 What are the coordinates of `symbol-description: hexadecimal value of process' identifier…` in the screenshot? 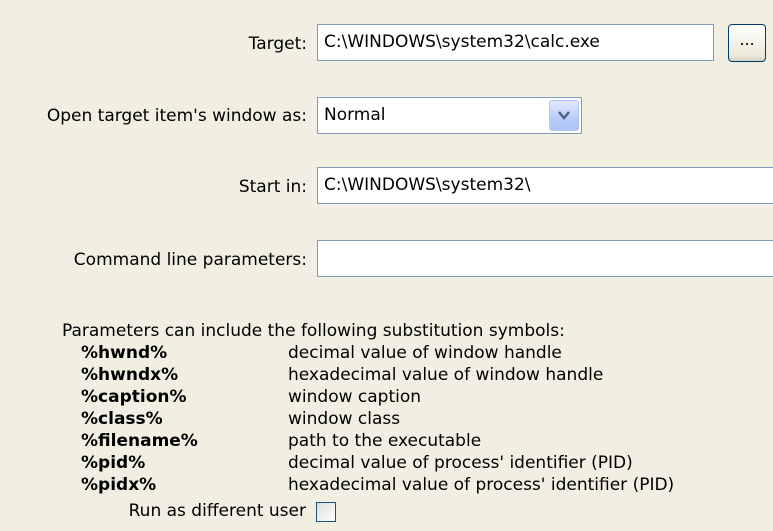 It's located at (481, 485).